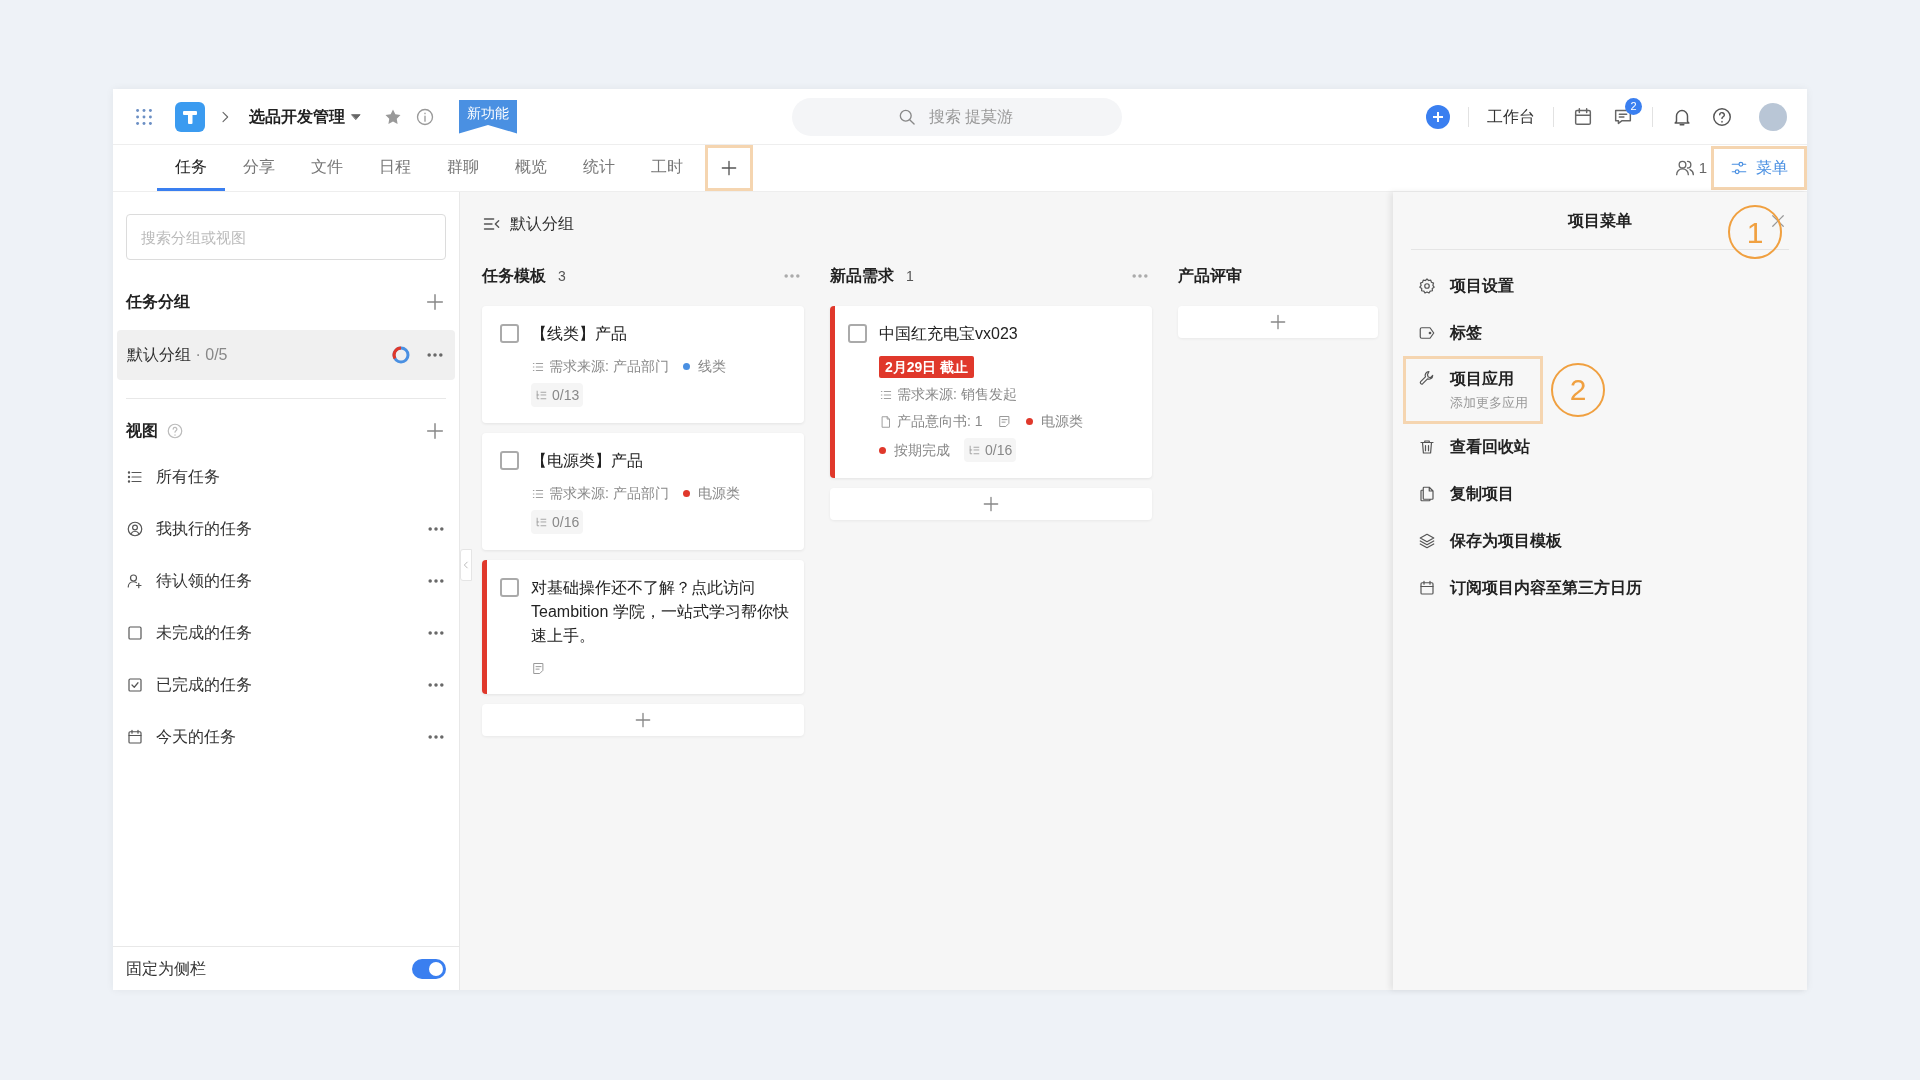 The width and height of the screenshot is (1920, 1080). I want to click on toggle-switch, so click(429, 968).